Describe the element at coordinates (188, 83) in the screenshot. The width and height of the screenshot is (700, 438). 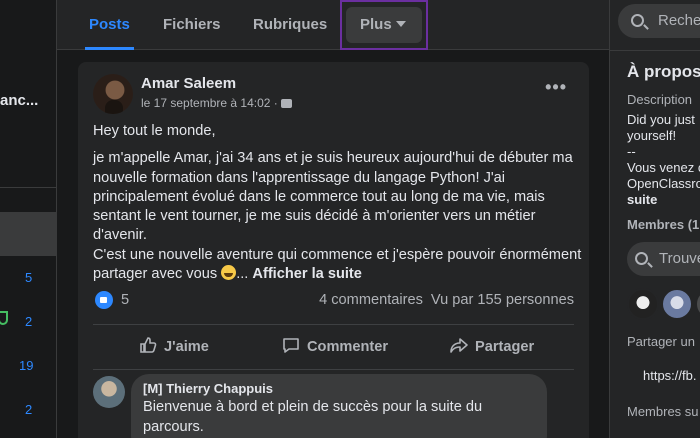
I see `post-author: Amar Saleem` at that location.